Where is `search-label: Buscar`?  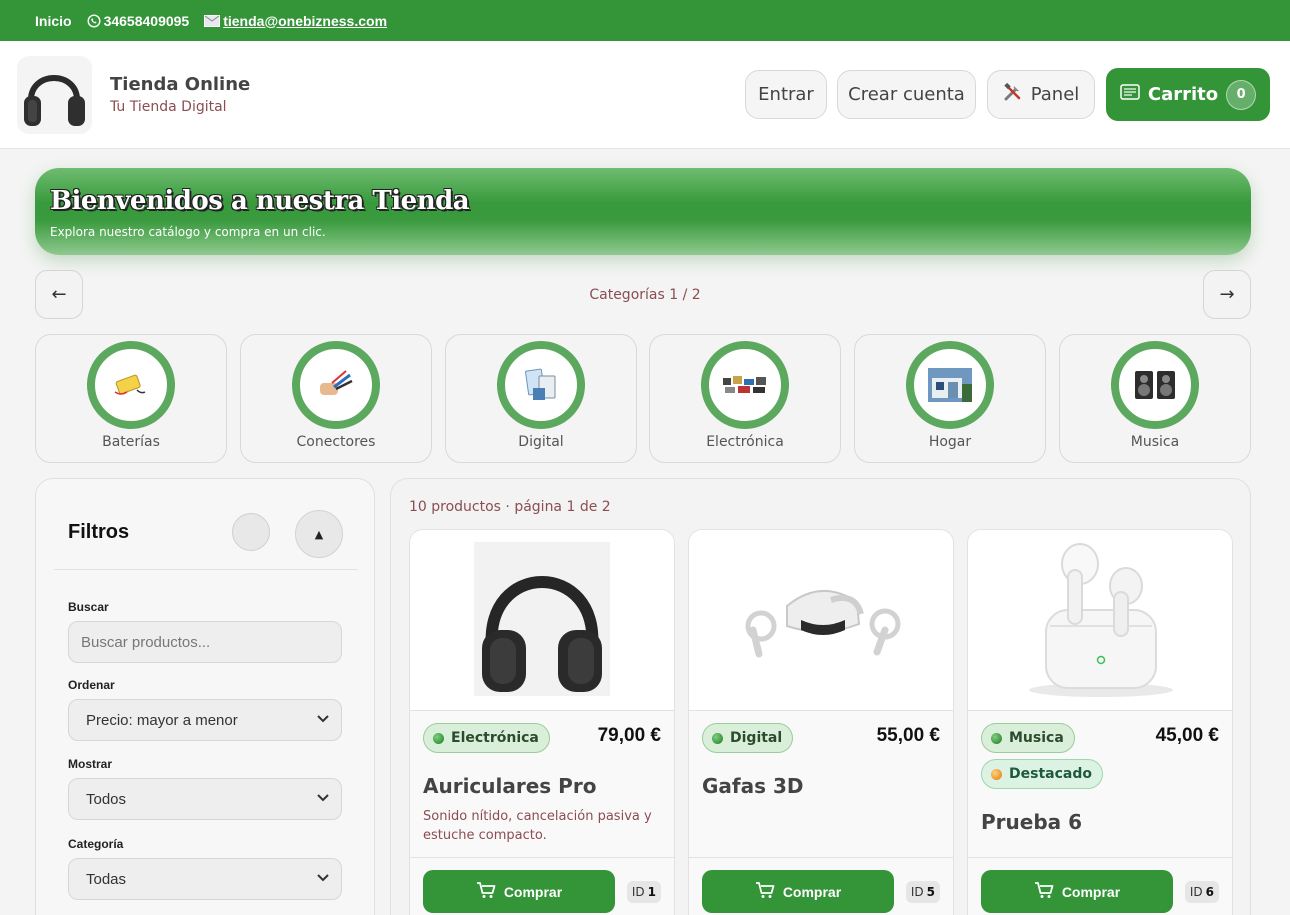 search-label: Buscar is located at coordinates (88, 607).